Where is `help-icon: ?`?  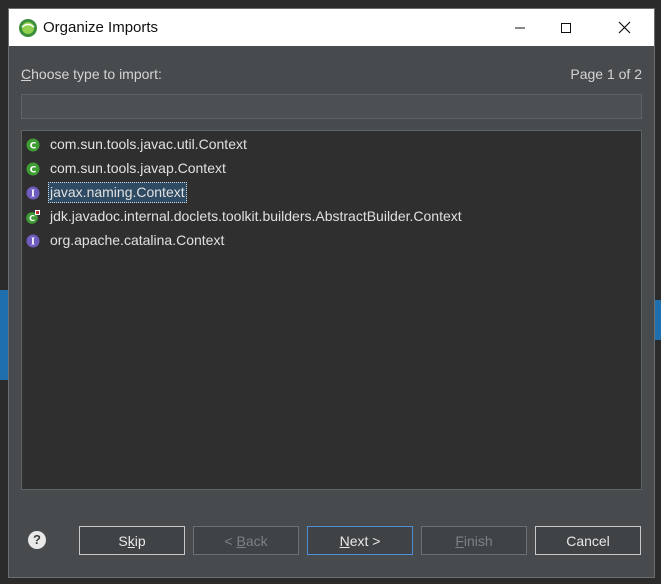 help-icon: ? is located at coordinates (37, 540).